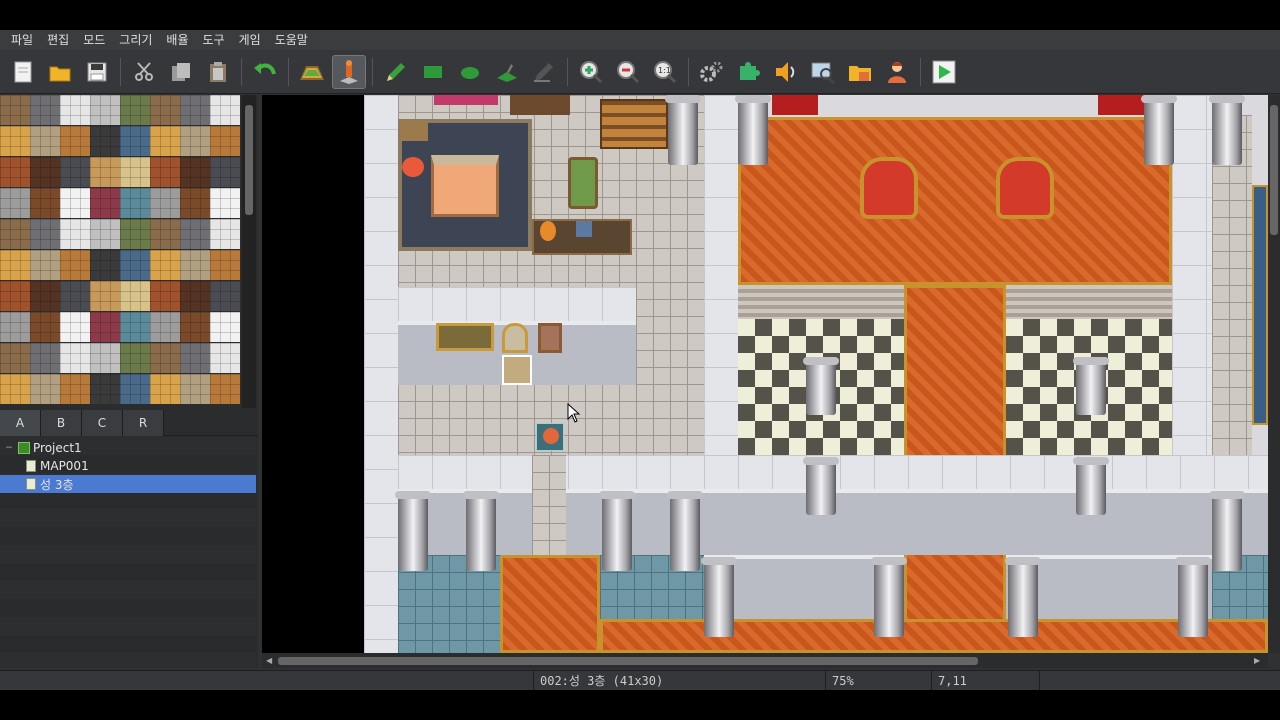  What do you see at coordinates (396, 72) in the screenshot?
I see `pencil-button` at bounding box center [396, 72].